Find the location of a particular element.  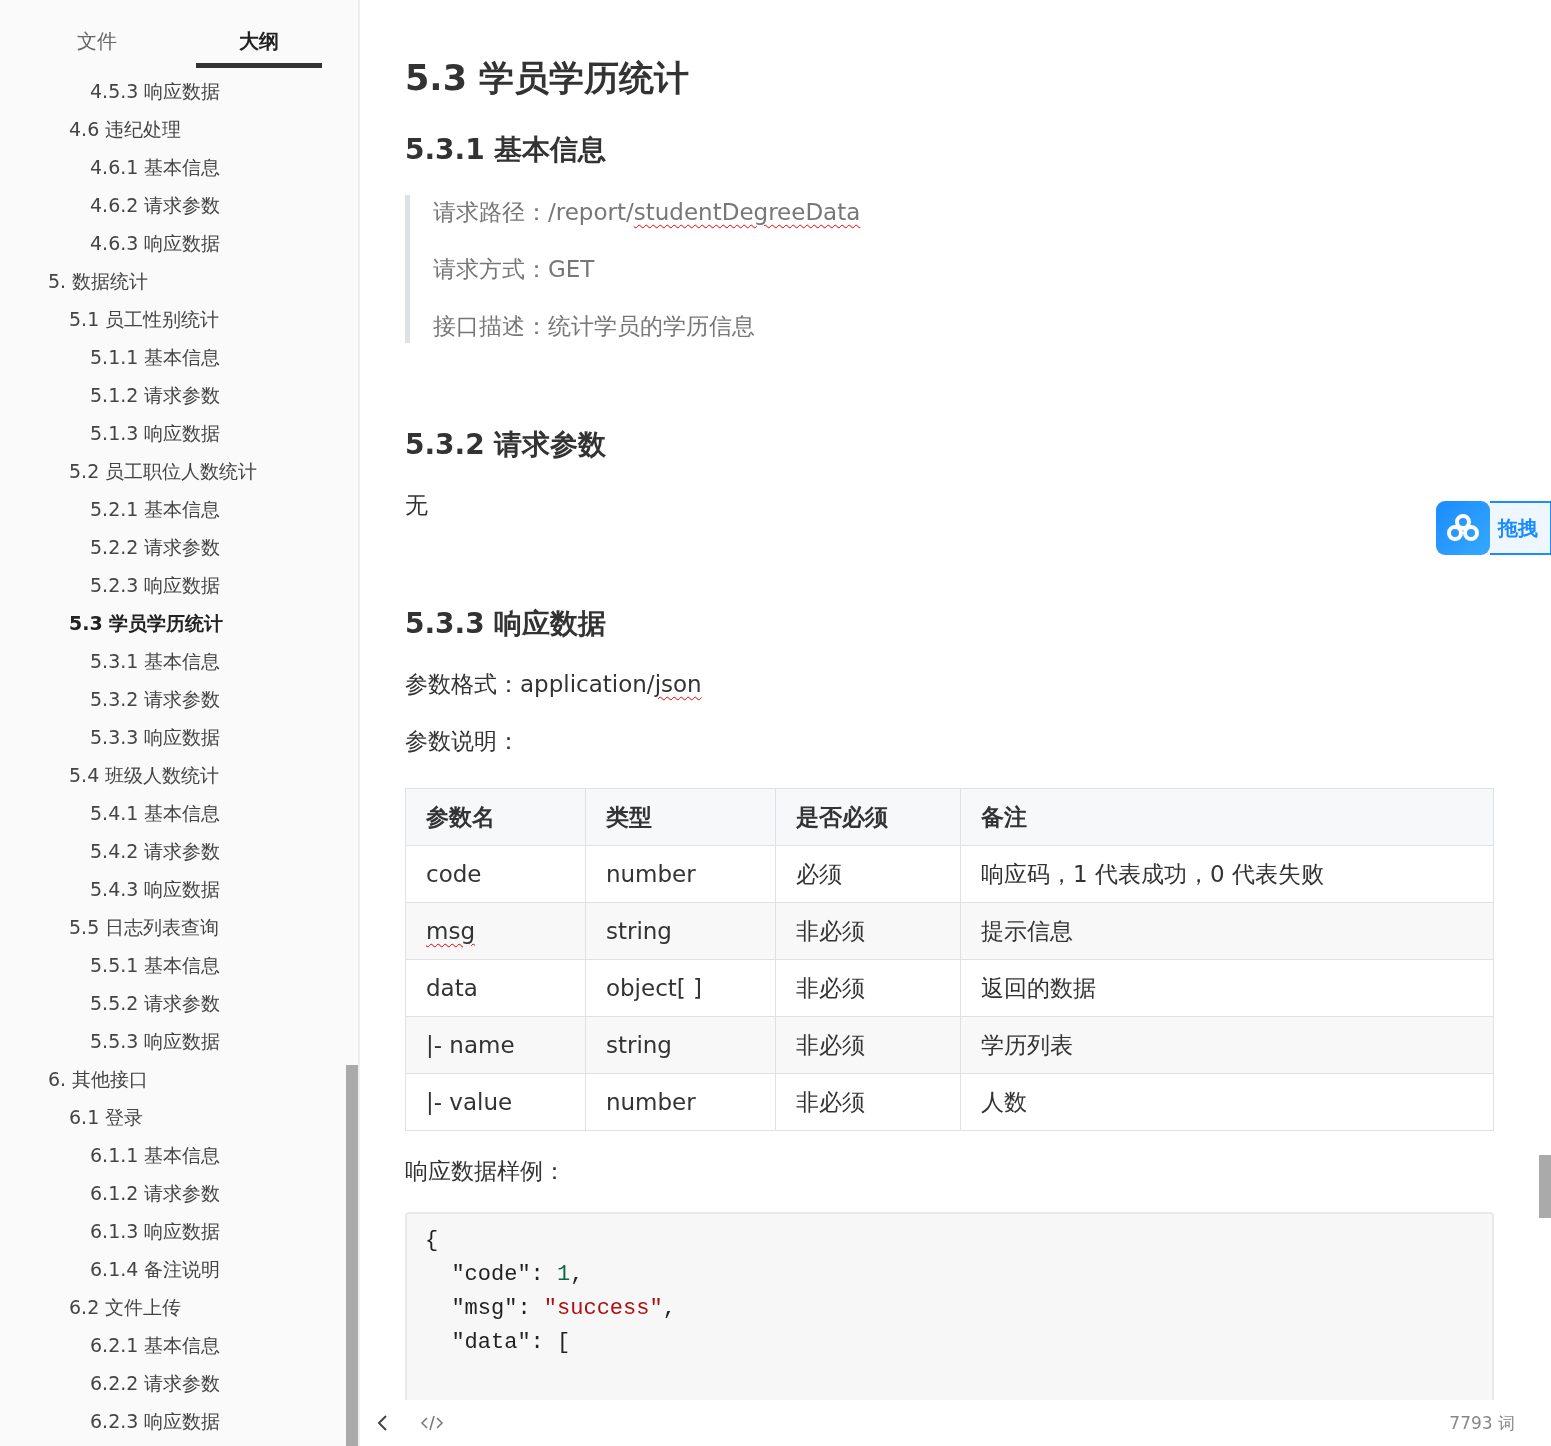

column-header: 类型 is located at coordinates (680, 817).